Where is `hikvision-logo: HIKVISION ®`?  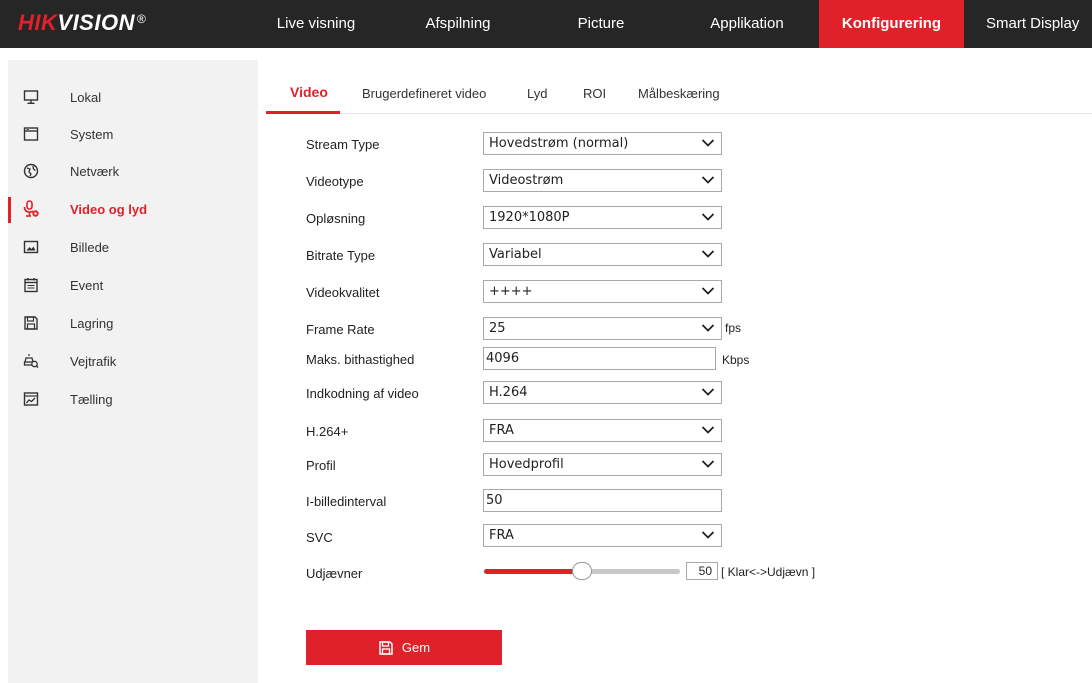
hikvision-logo: HIKVISION ® is located at coordinates (82, 22).